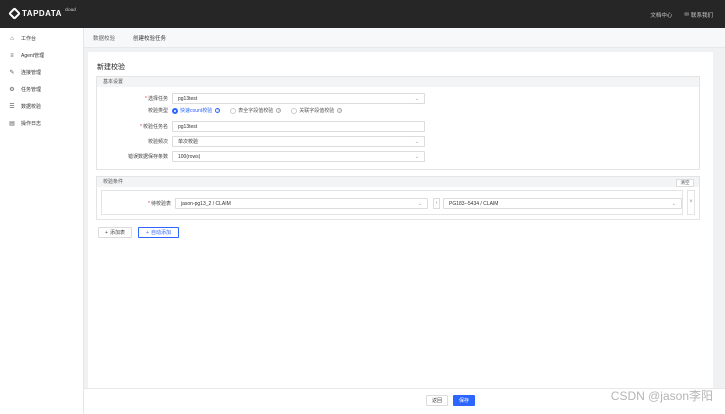 The width and height of the screenshot is (725, 414). Describe the element at coordinates (150, 38) in the screenshot. I see `breadcrumb-create: 创建校验任务` at that location.